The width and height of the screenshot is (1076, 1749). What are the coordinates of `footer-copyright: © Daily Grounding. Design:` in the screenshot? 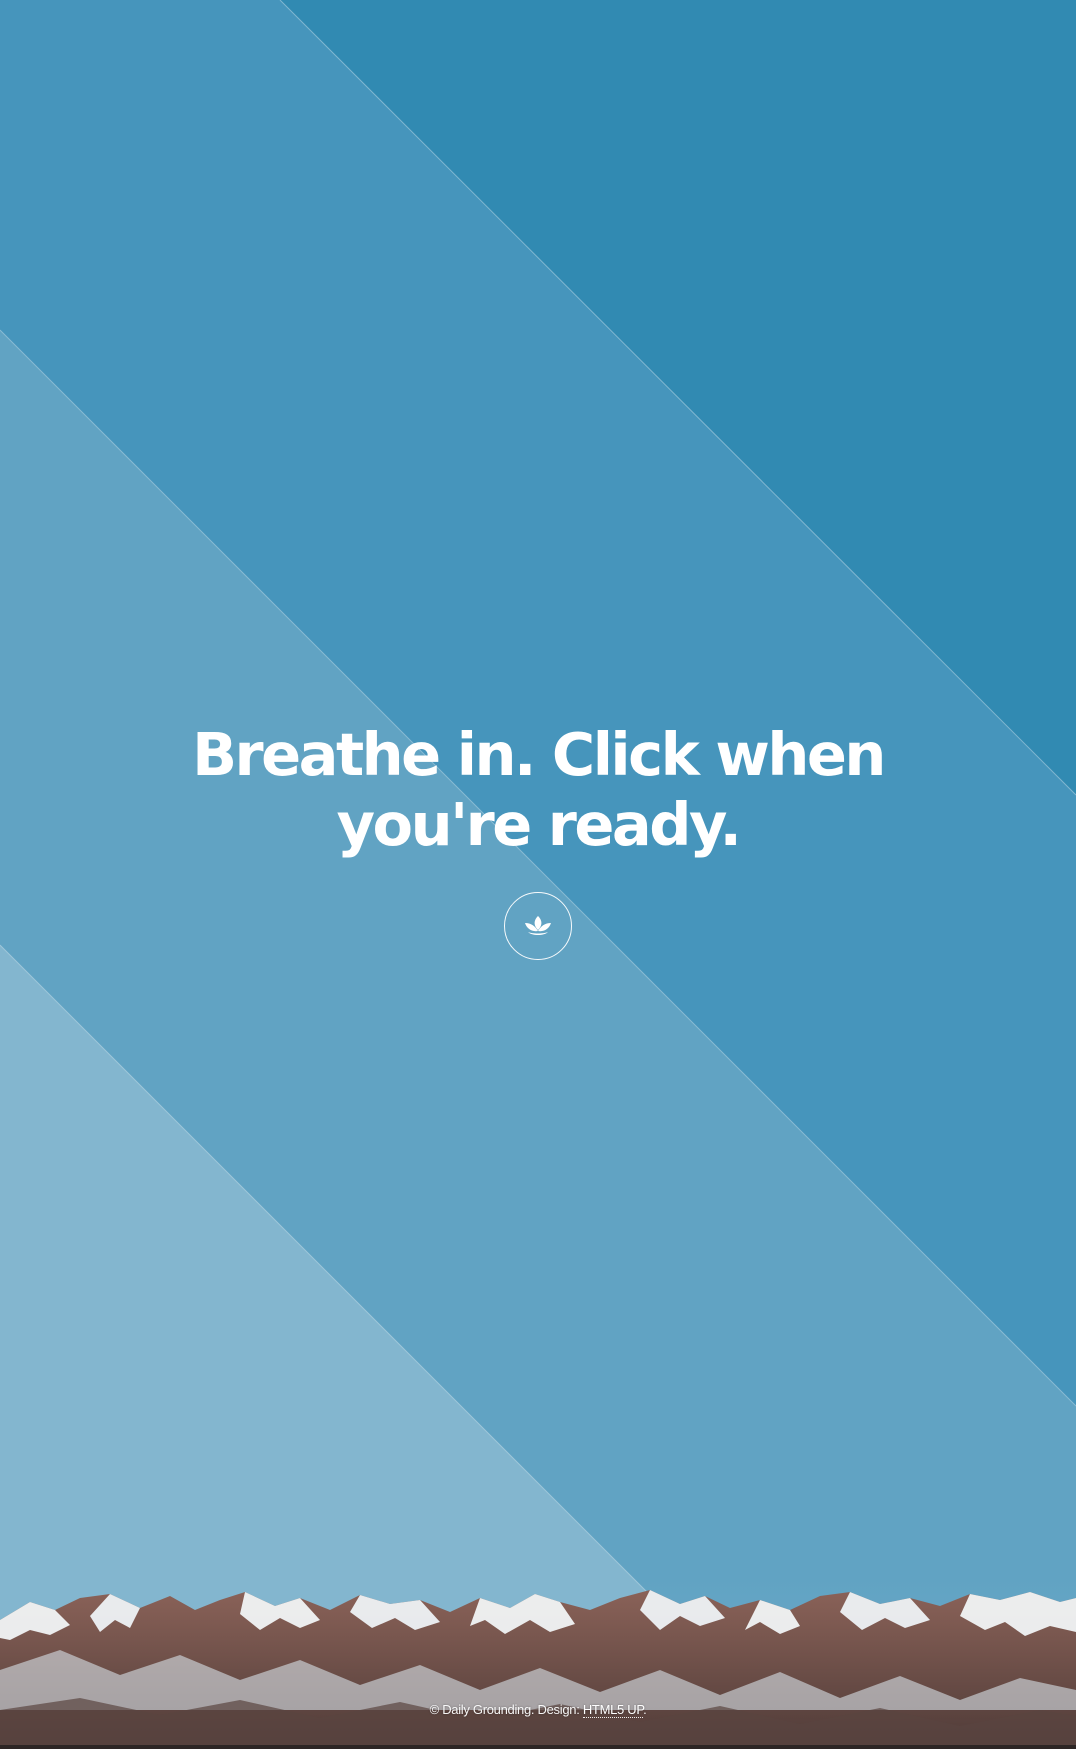 It's located at (506, 1709).